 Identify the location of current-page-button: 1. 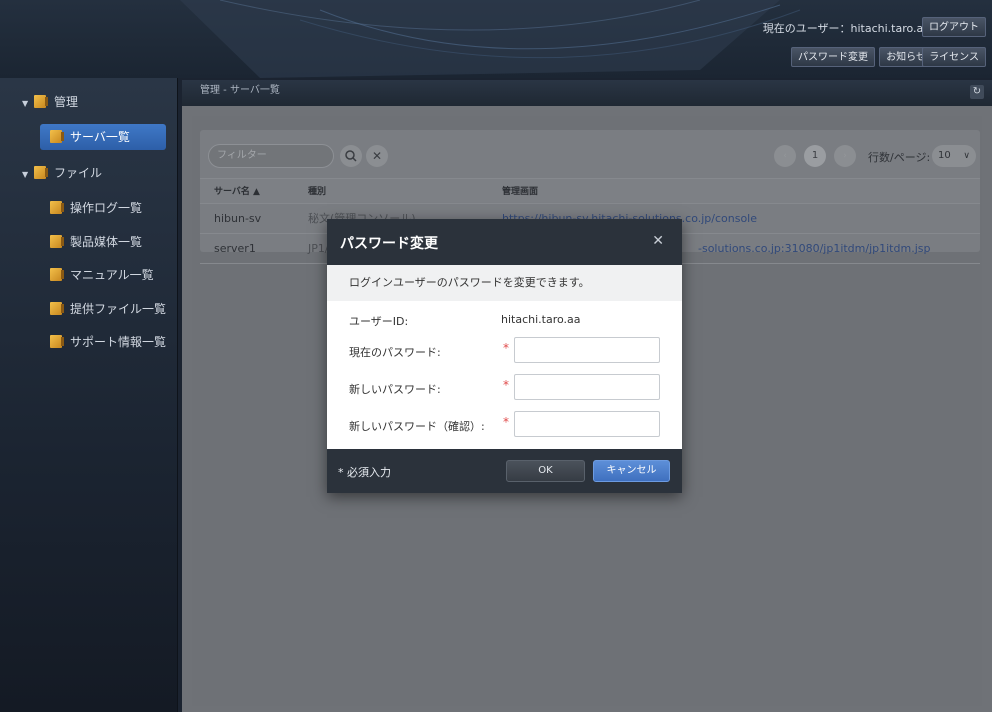
(815, 156).